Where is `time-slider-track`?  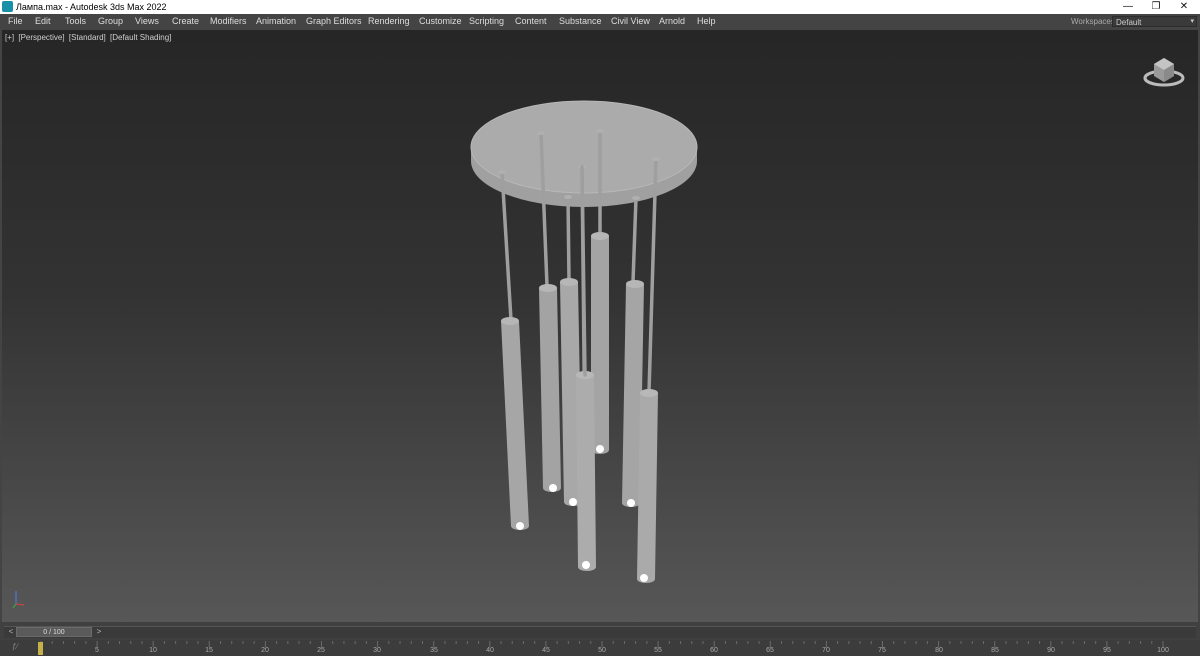 time-slider-track is located at coordinates (600, 632).